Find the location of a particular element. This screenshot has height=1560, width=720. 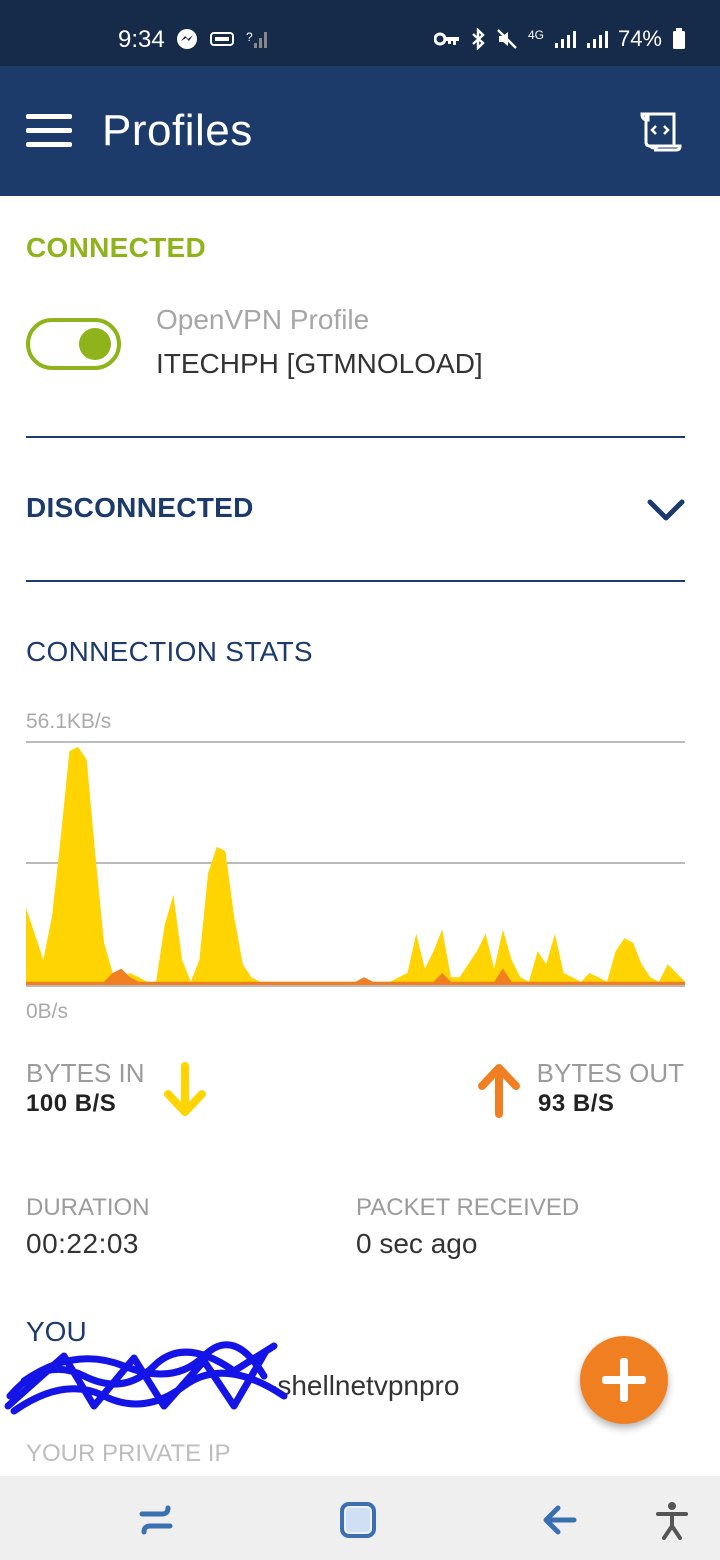

bytes-out-value: 93 B/S is located at coordinates (576, 1103).